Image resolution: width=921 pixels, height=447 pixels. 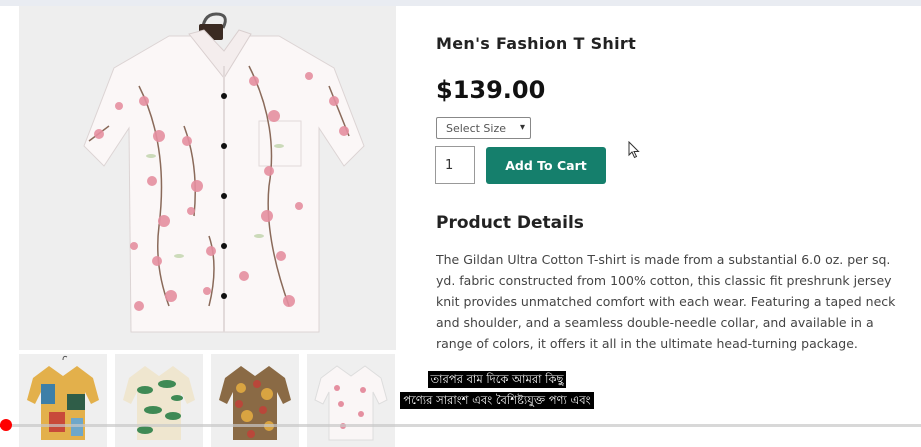 I want to click on thumbnail-multicolor-print-shirt, so click(x=63, y=400).